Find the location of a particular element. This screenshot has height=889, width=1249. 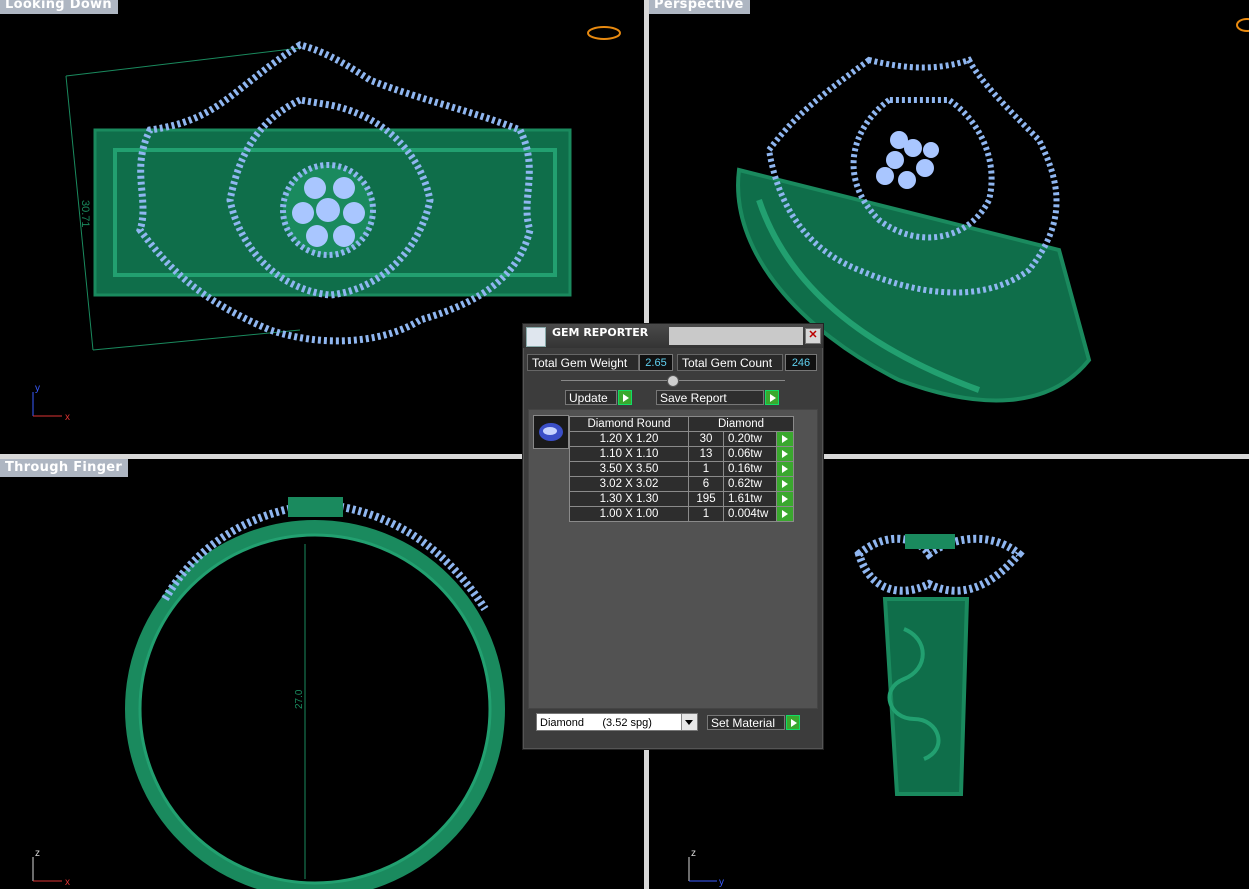

gem-weight: 1.61tw is located at coordinates (750, 499).